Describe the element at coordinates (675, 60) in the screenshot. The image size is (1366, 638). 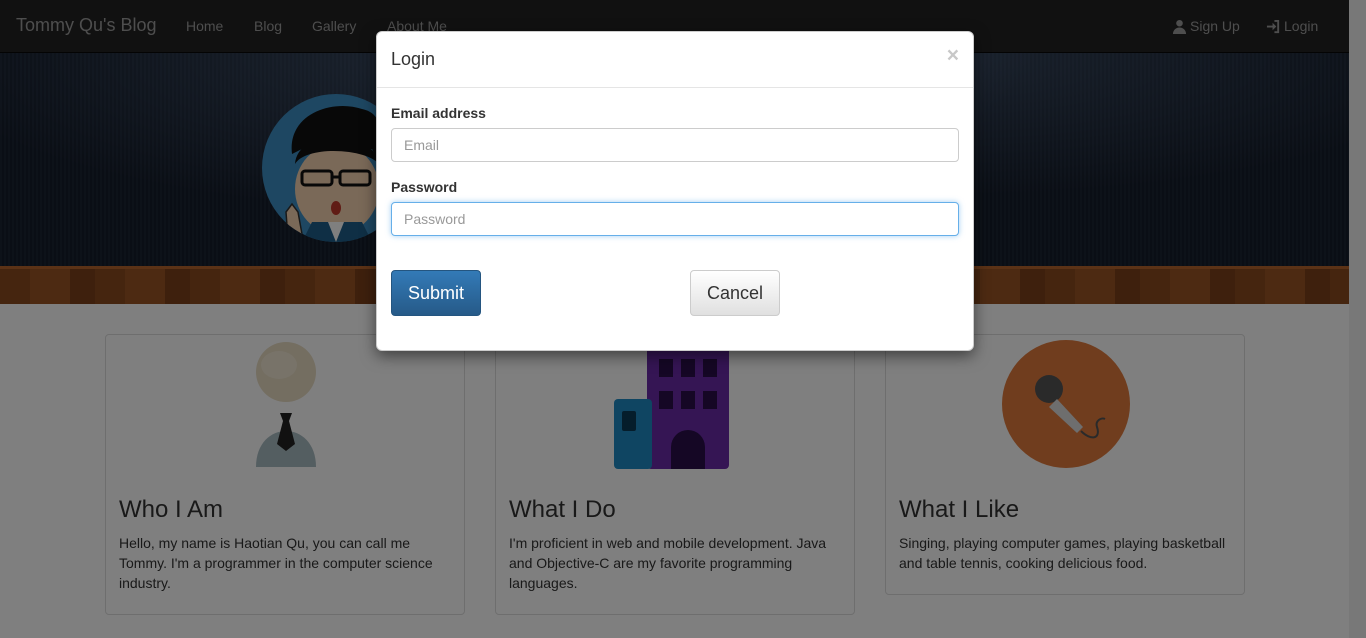
I see `modal-header: Login ×` at that location.